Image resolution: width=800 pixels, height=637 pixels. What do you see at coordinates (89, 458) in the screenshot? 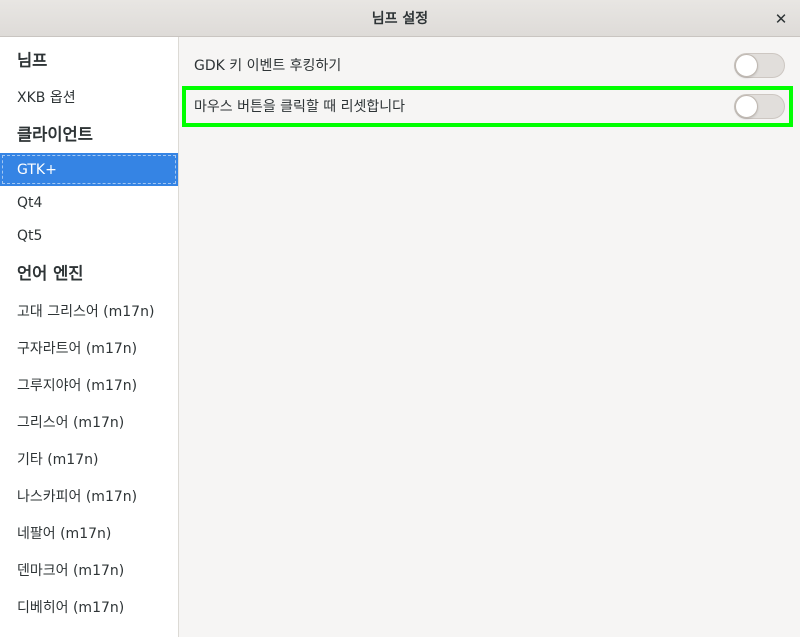
I see `sidebar-item-other: 기타 (m17n)` at bounding box center [89, 458].